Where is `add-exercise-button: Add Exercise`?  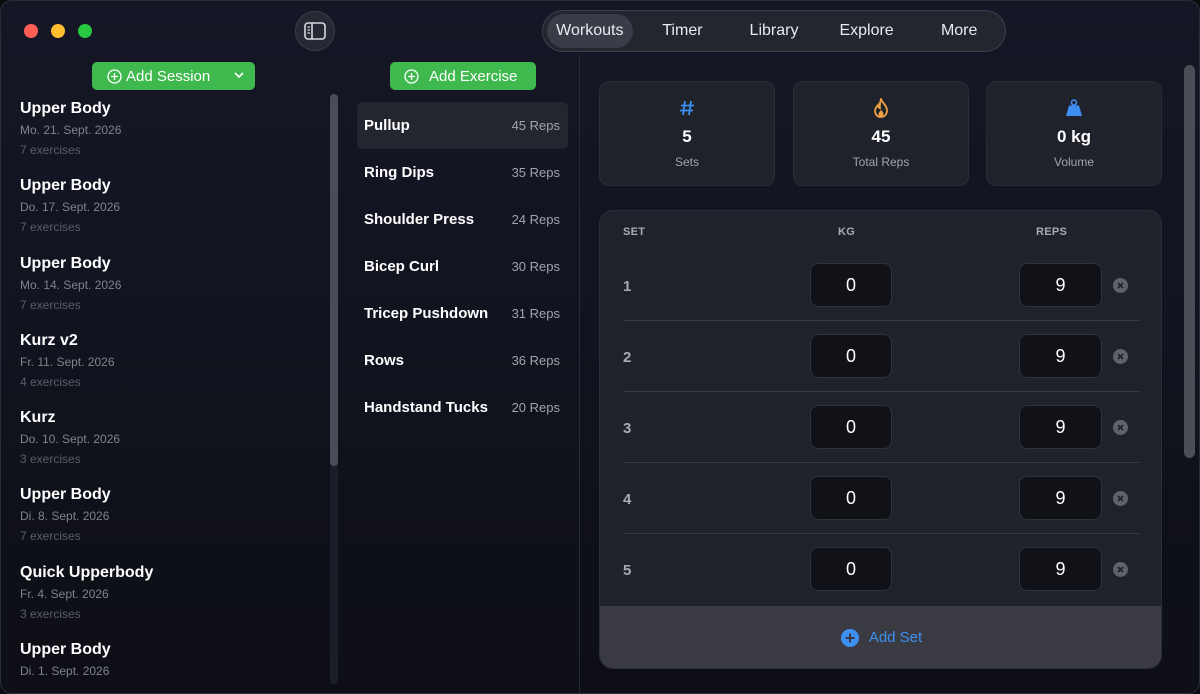 add-exercise-button: Add Exercise is located at coordinates (463, 76).